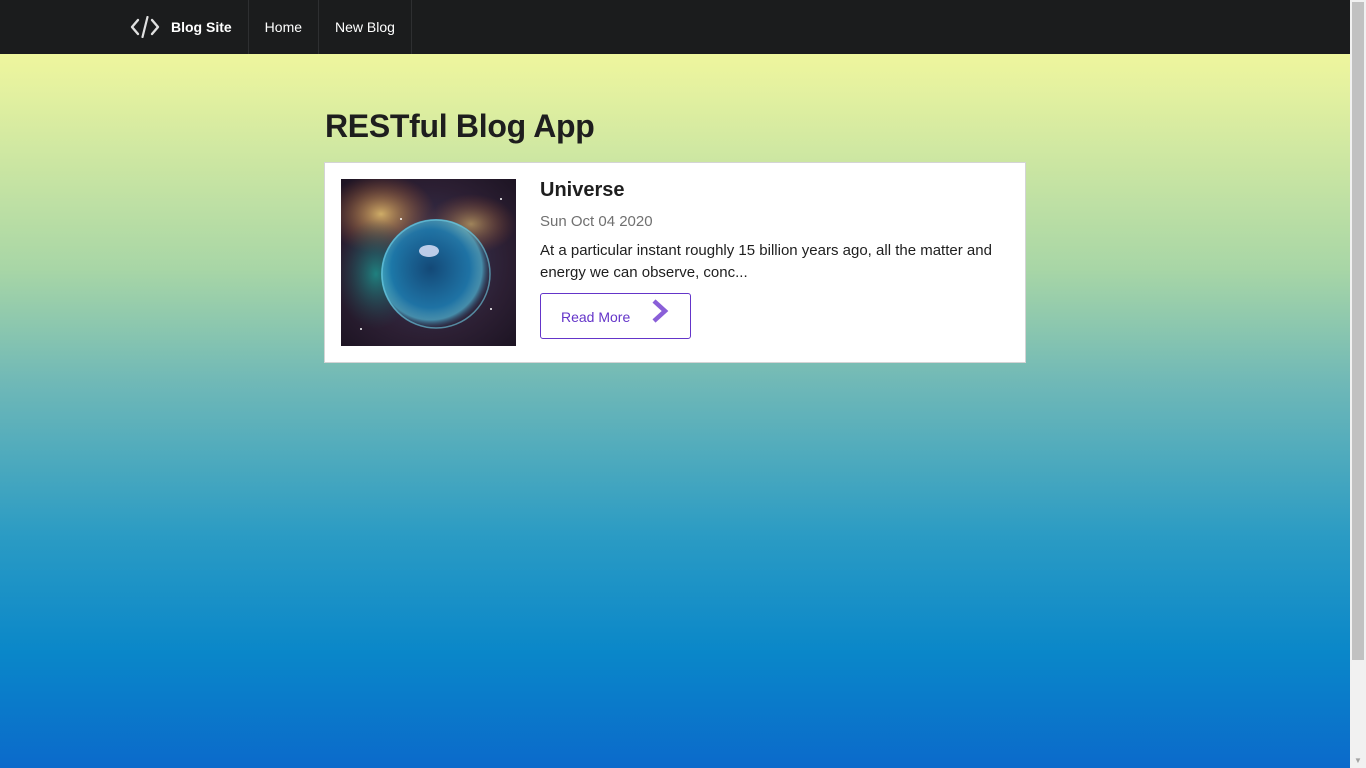  What do you see at coordinates (145, 27) in the screenshot?
I see `code-icon` at bounding box center [145, 27].